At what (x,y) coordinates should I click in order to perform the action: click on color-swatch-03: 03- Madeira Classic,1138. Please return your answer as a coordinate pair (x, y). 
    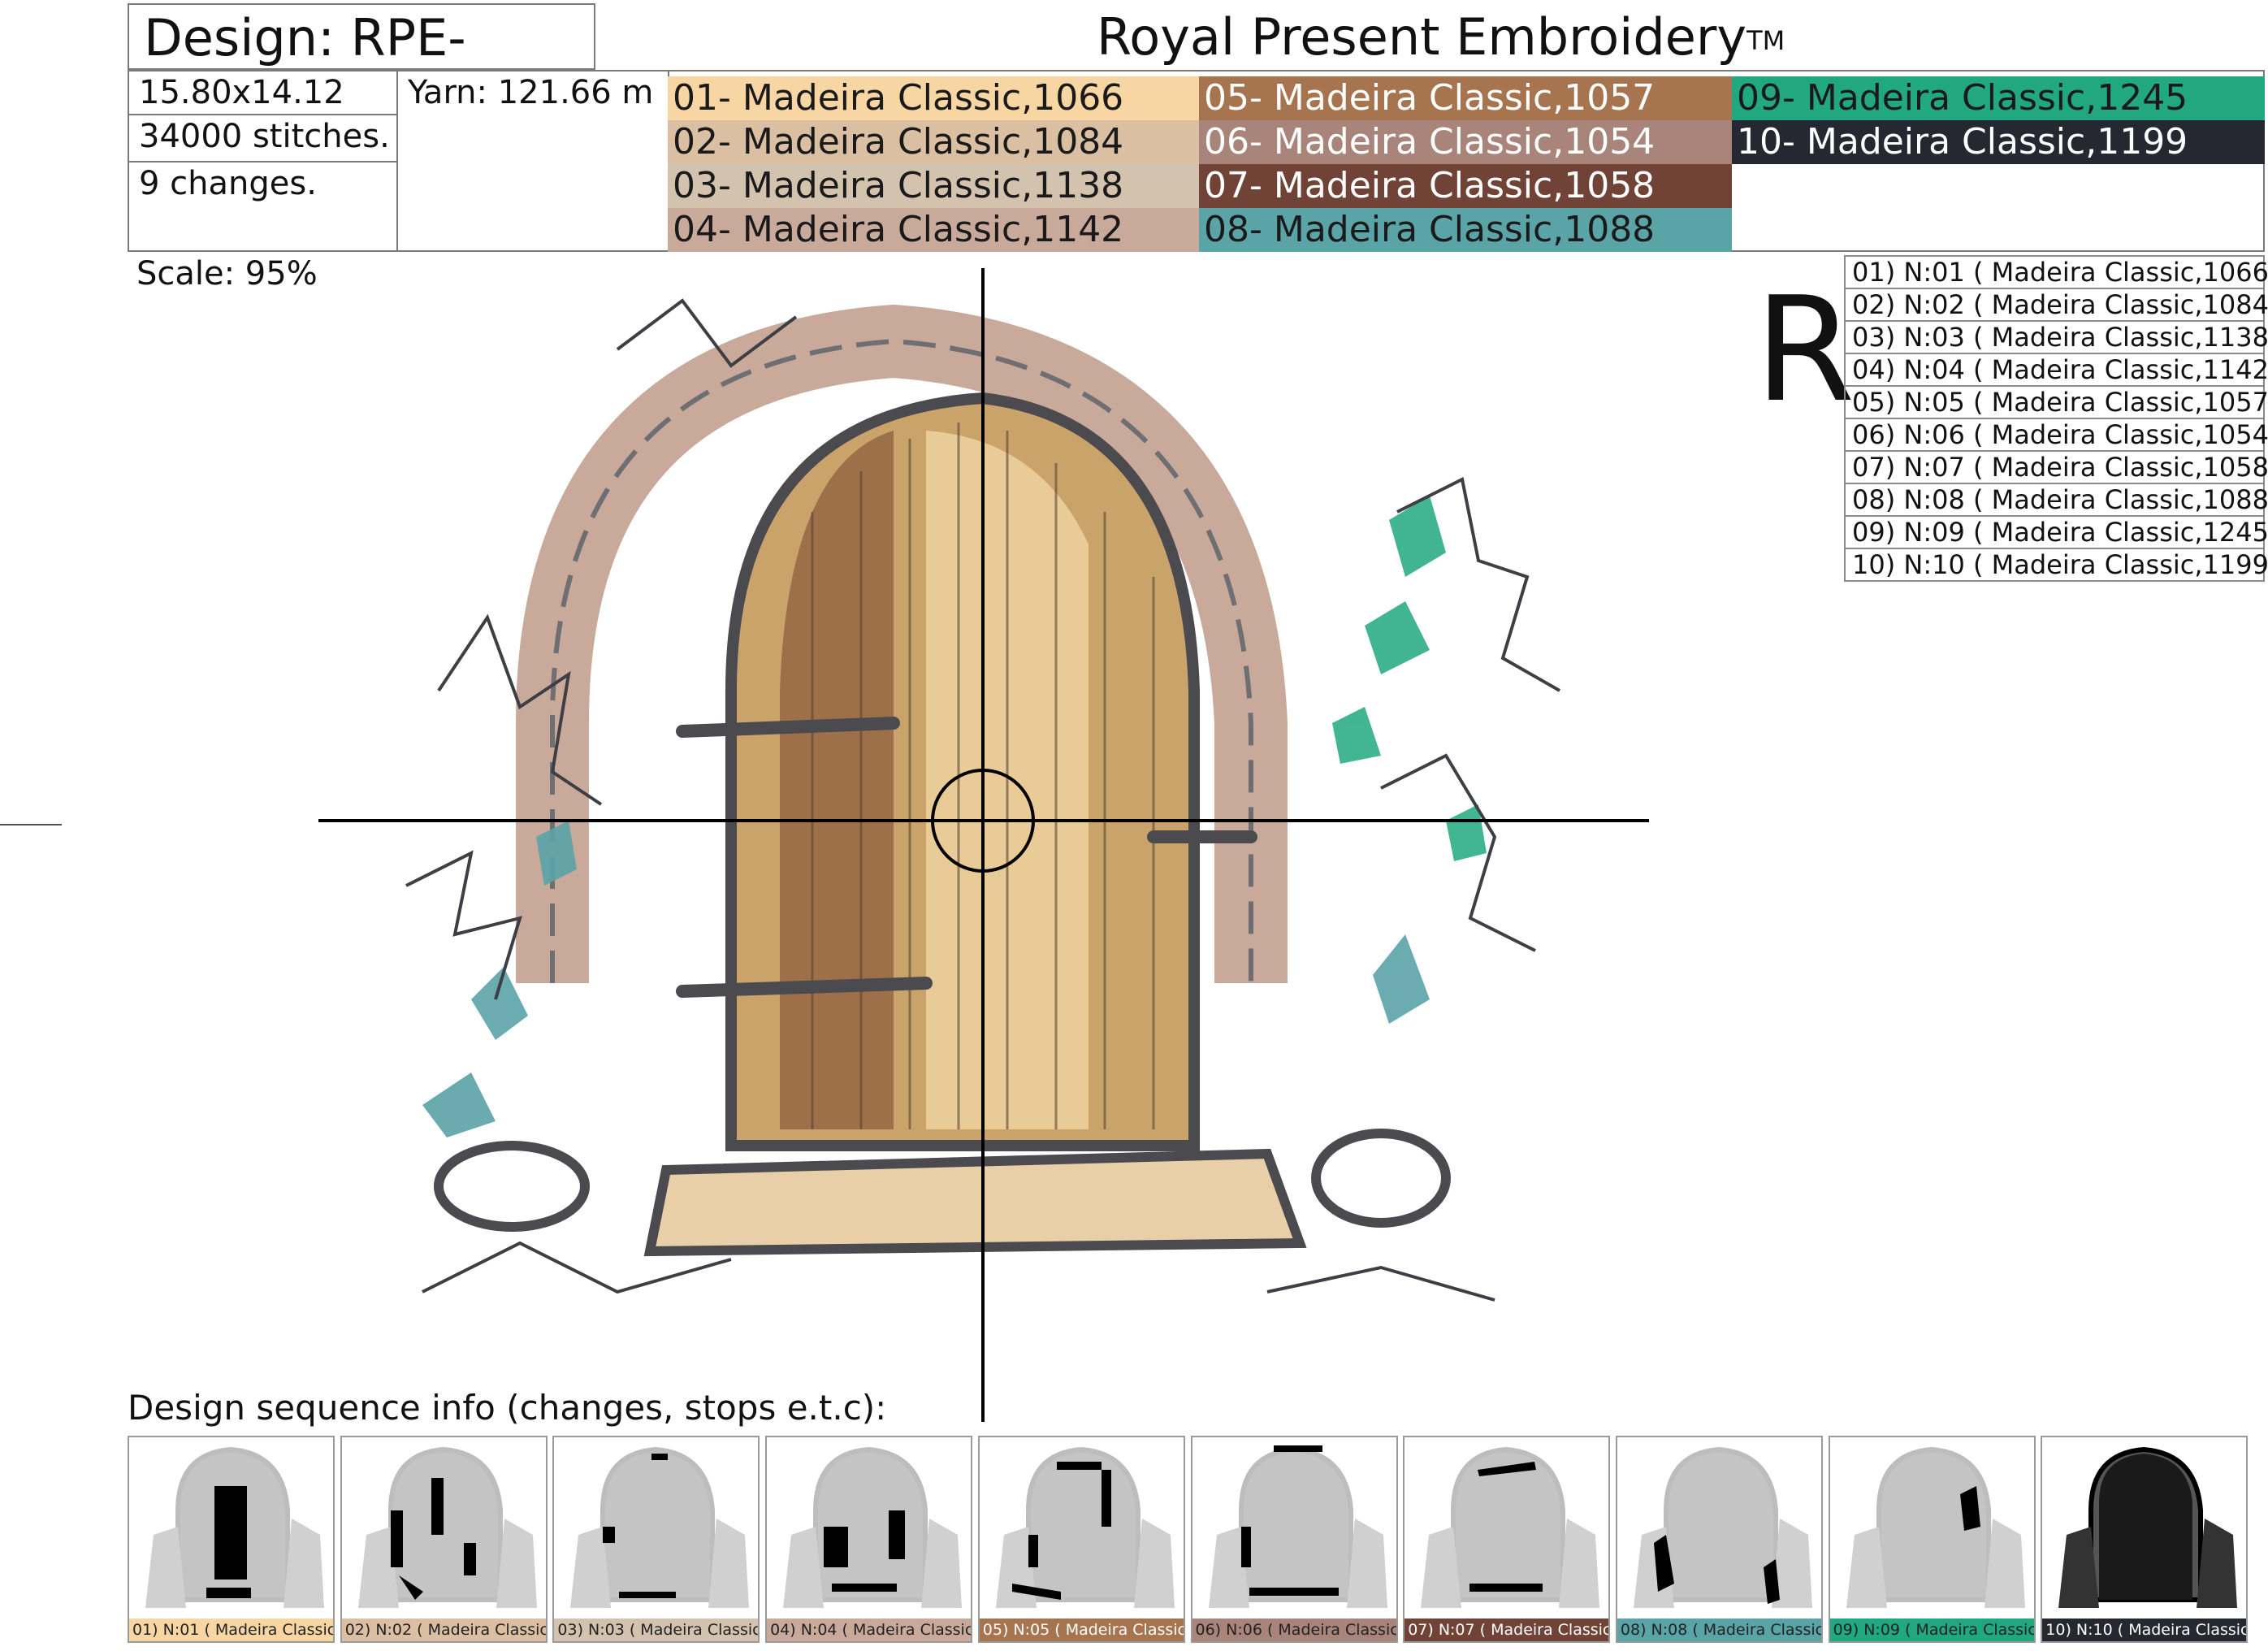
    Looking at the image, I should click on (933, 186).